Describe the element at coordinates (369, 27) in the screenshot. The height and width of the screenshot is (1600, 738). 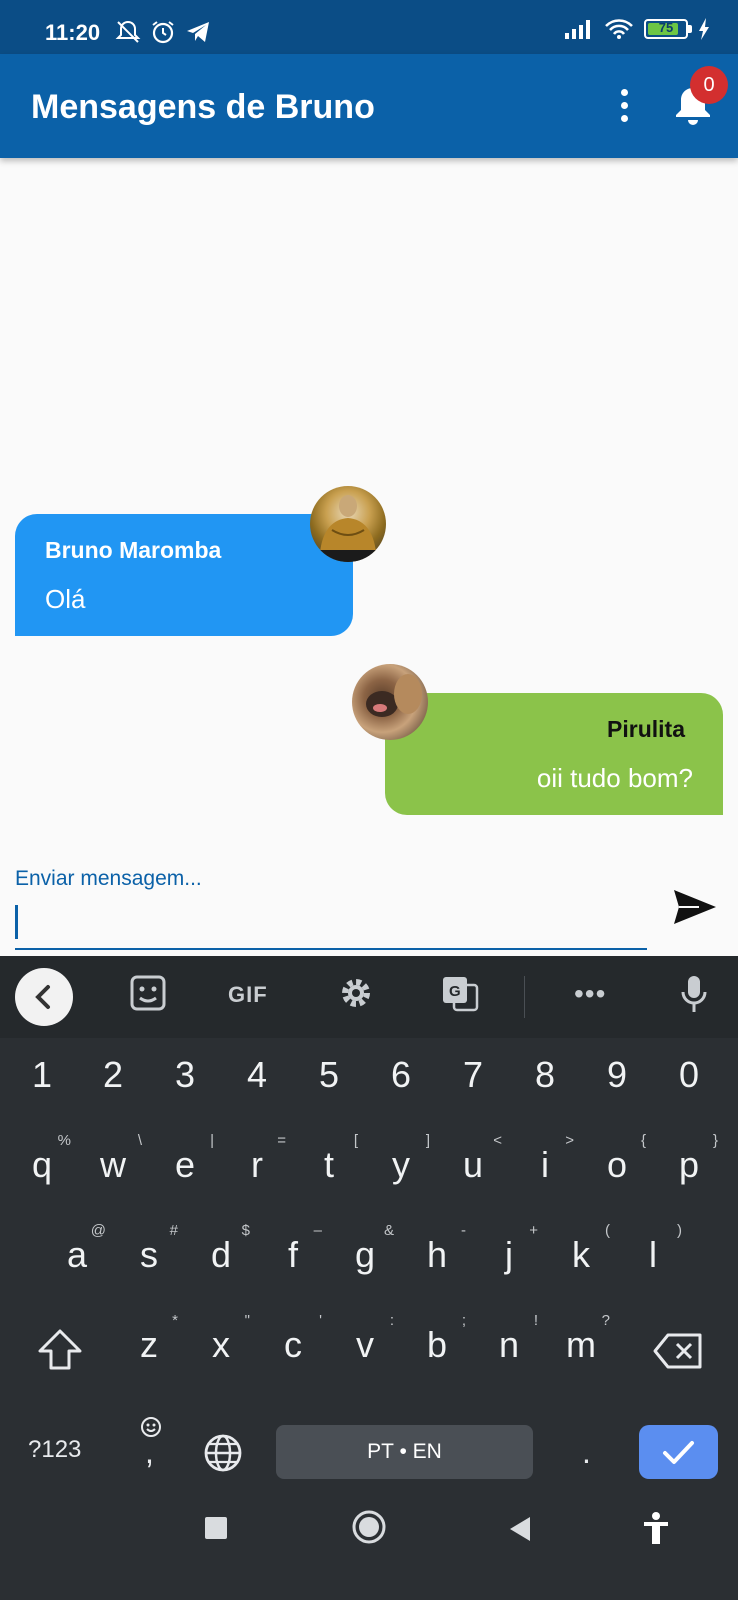
I see `status-bar: 11:20 75` at that location.